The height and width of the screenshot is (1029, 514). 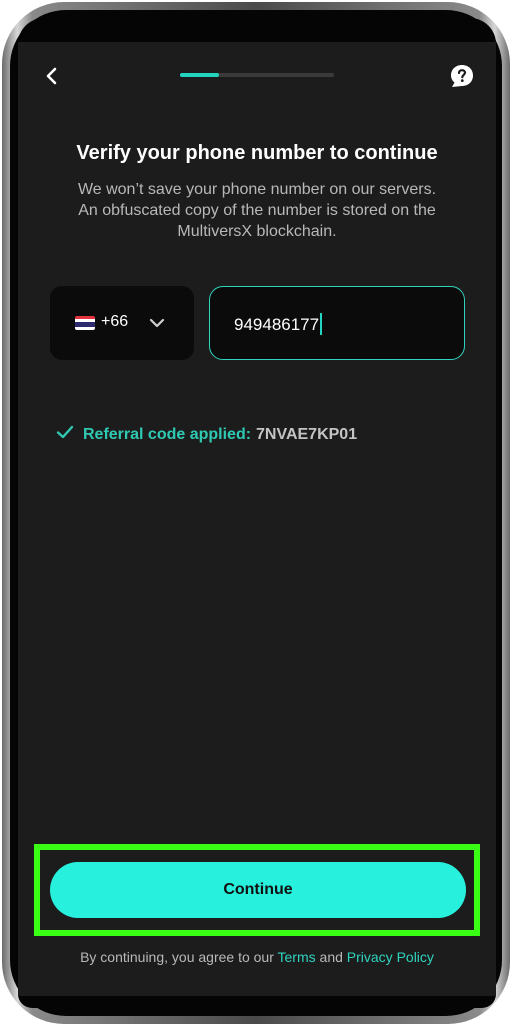 What do you see at coordinates (199, 75) in the screenshot?
I see `progress-fill` at bounding box center [199, 75].